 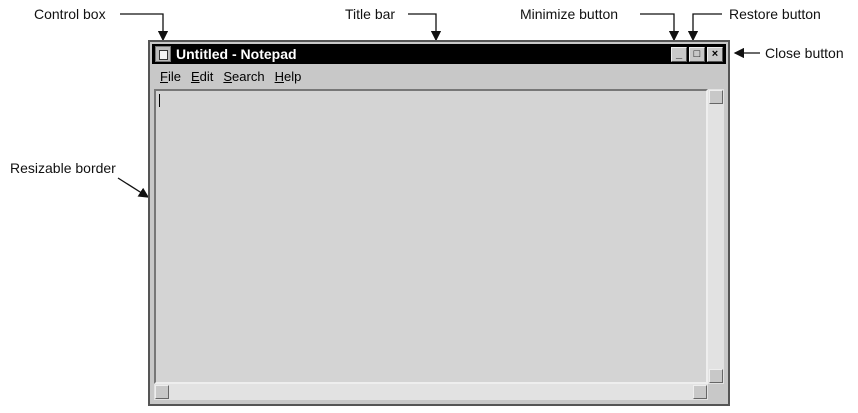 What do you see at coordinates (144, 27) in the screenshot?
I see `arrow-control-box` at bounding box center [144, 27].